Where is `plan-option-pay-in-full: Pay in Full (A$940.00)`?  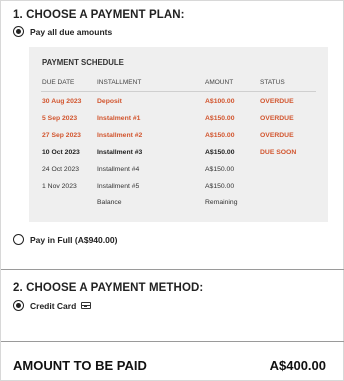 plan-option-pay-in-full: Pay in Full (A$940.00) is located at coordinates (65, 239).